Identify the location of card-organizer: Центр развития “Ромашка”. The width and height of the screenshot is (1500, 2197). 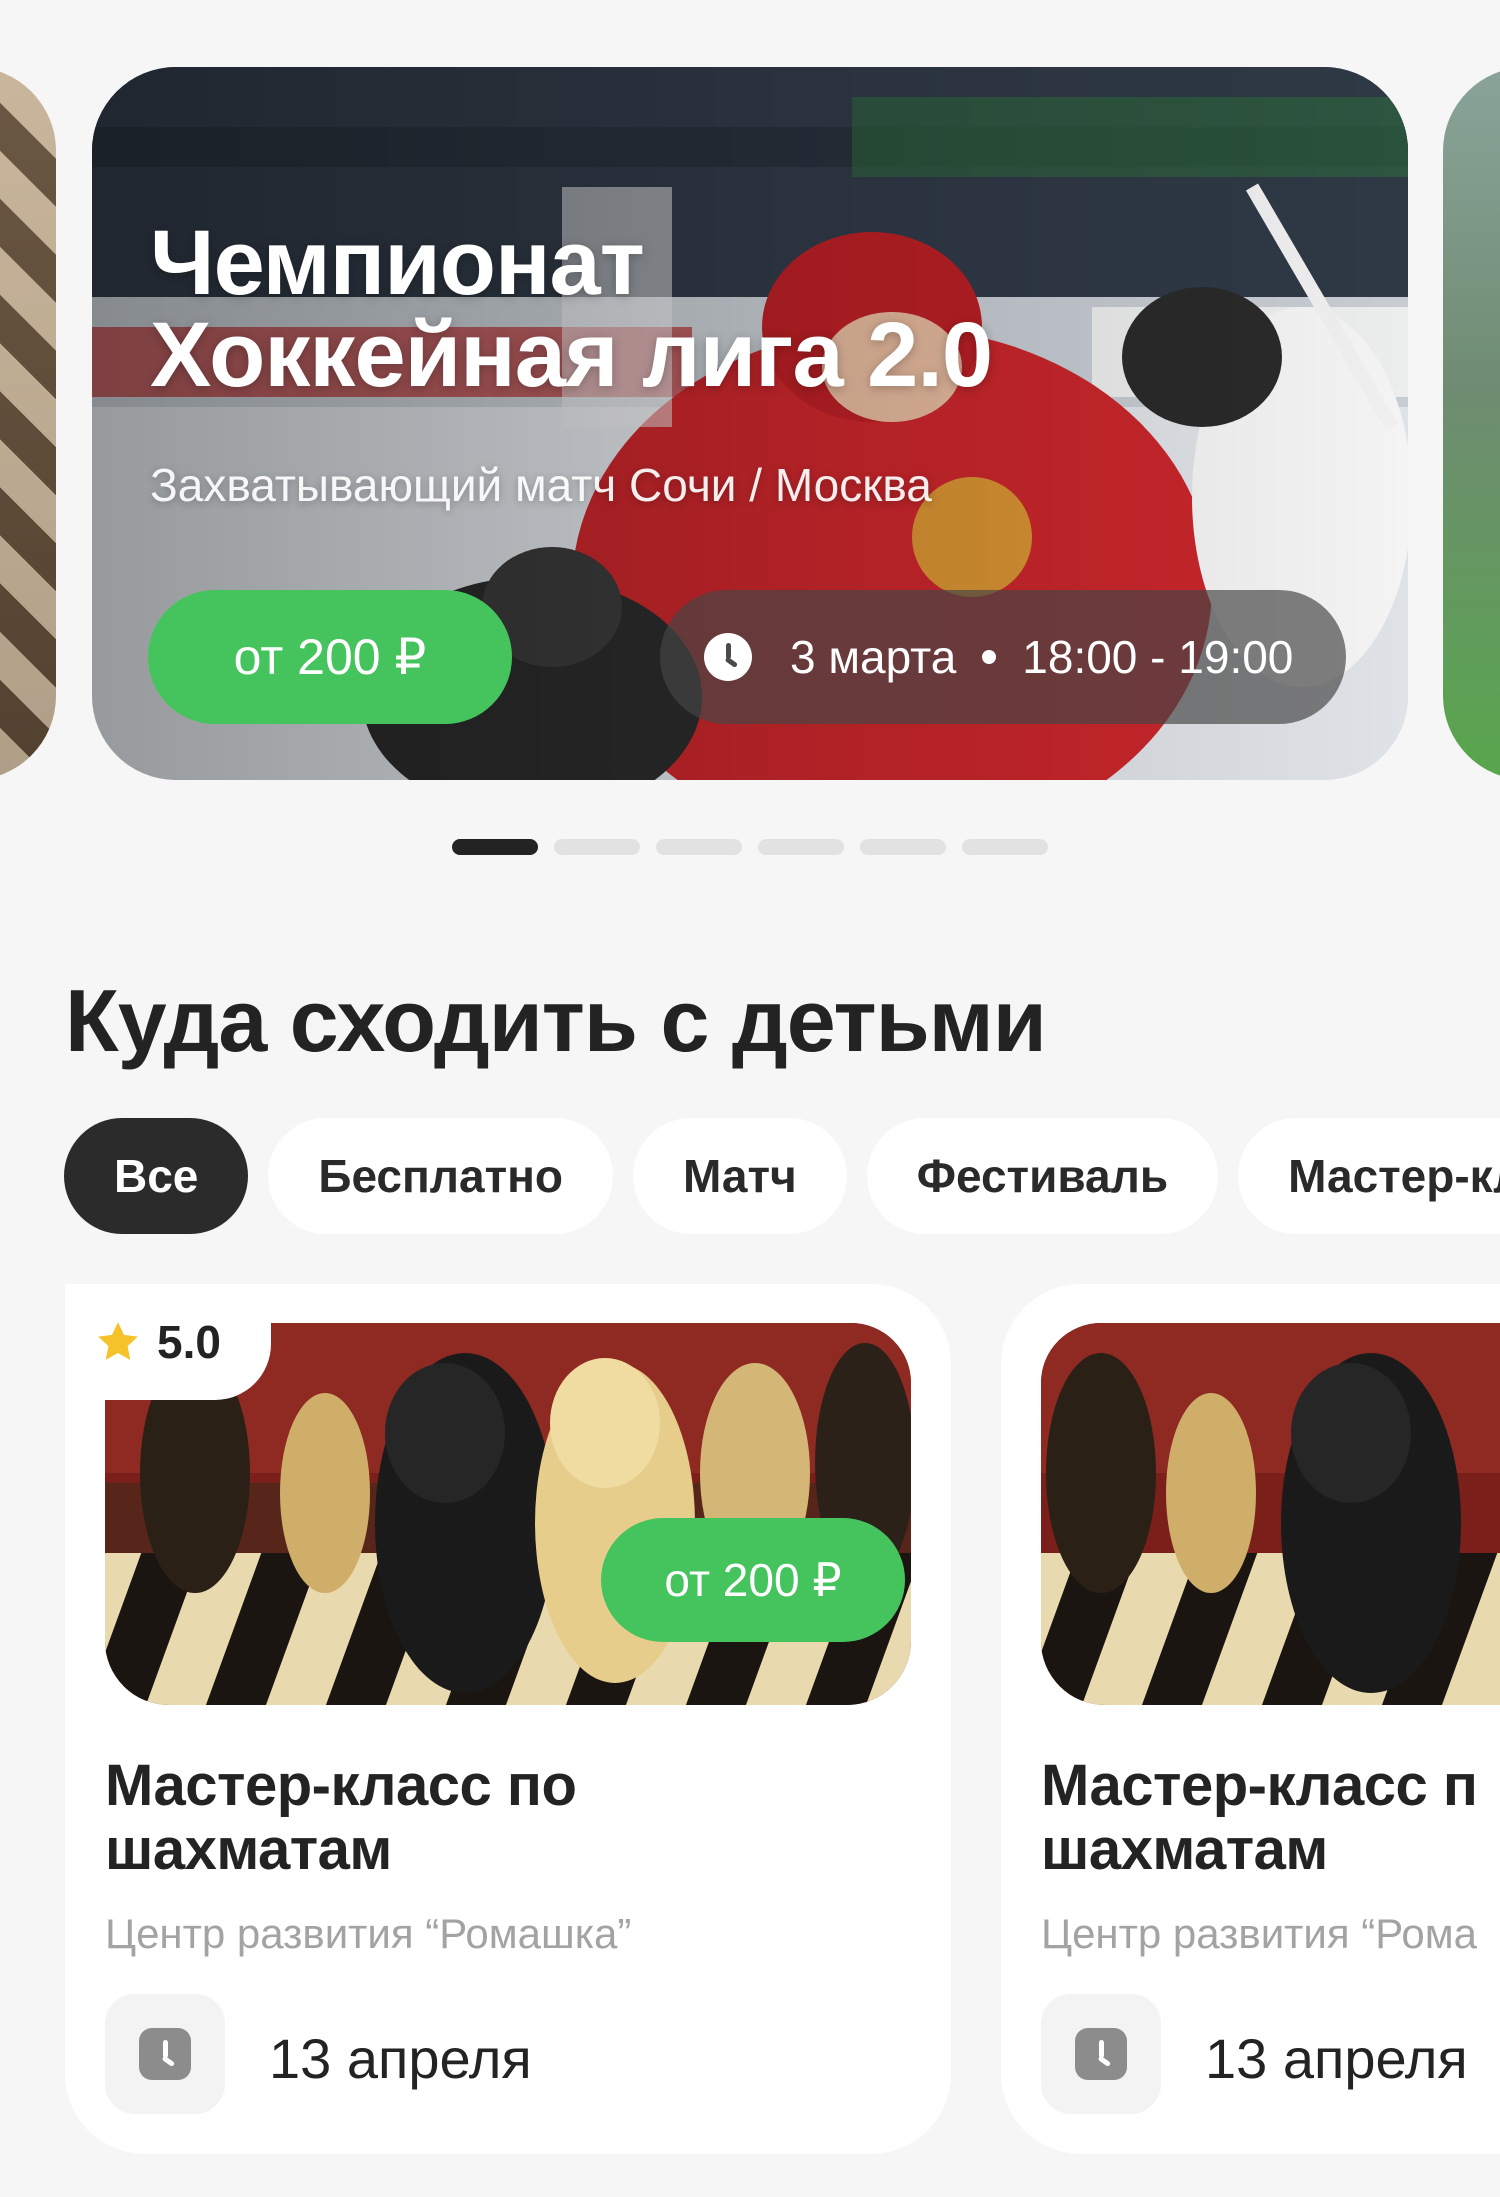
(368, 1933).